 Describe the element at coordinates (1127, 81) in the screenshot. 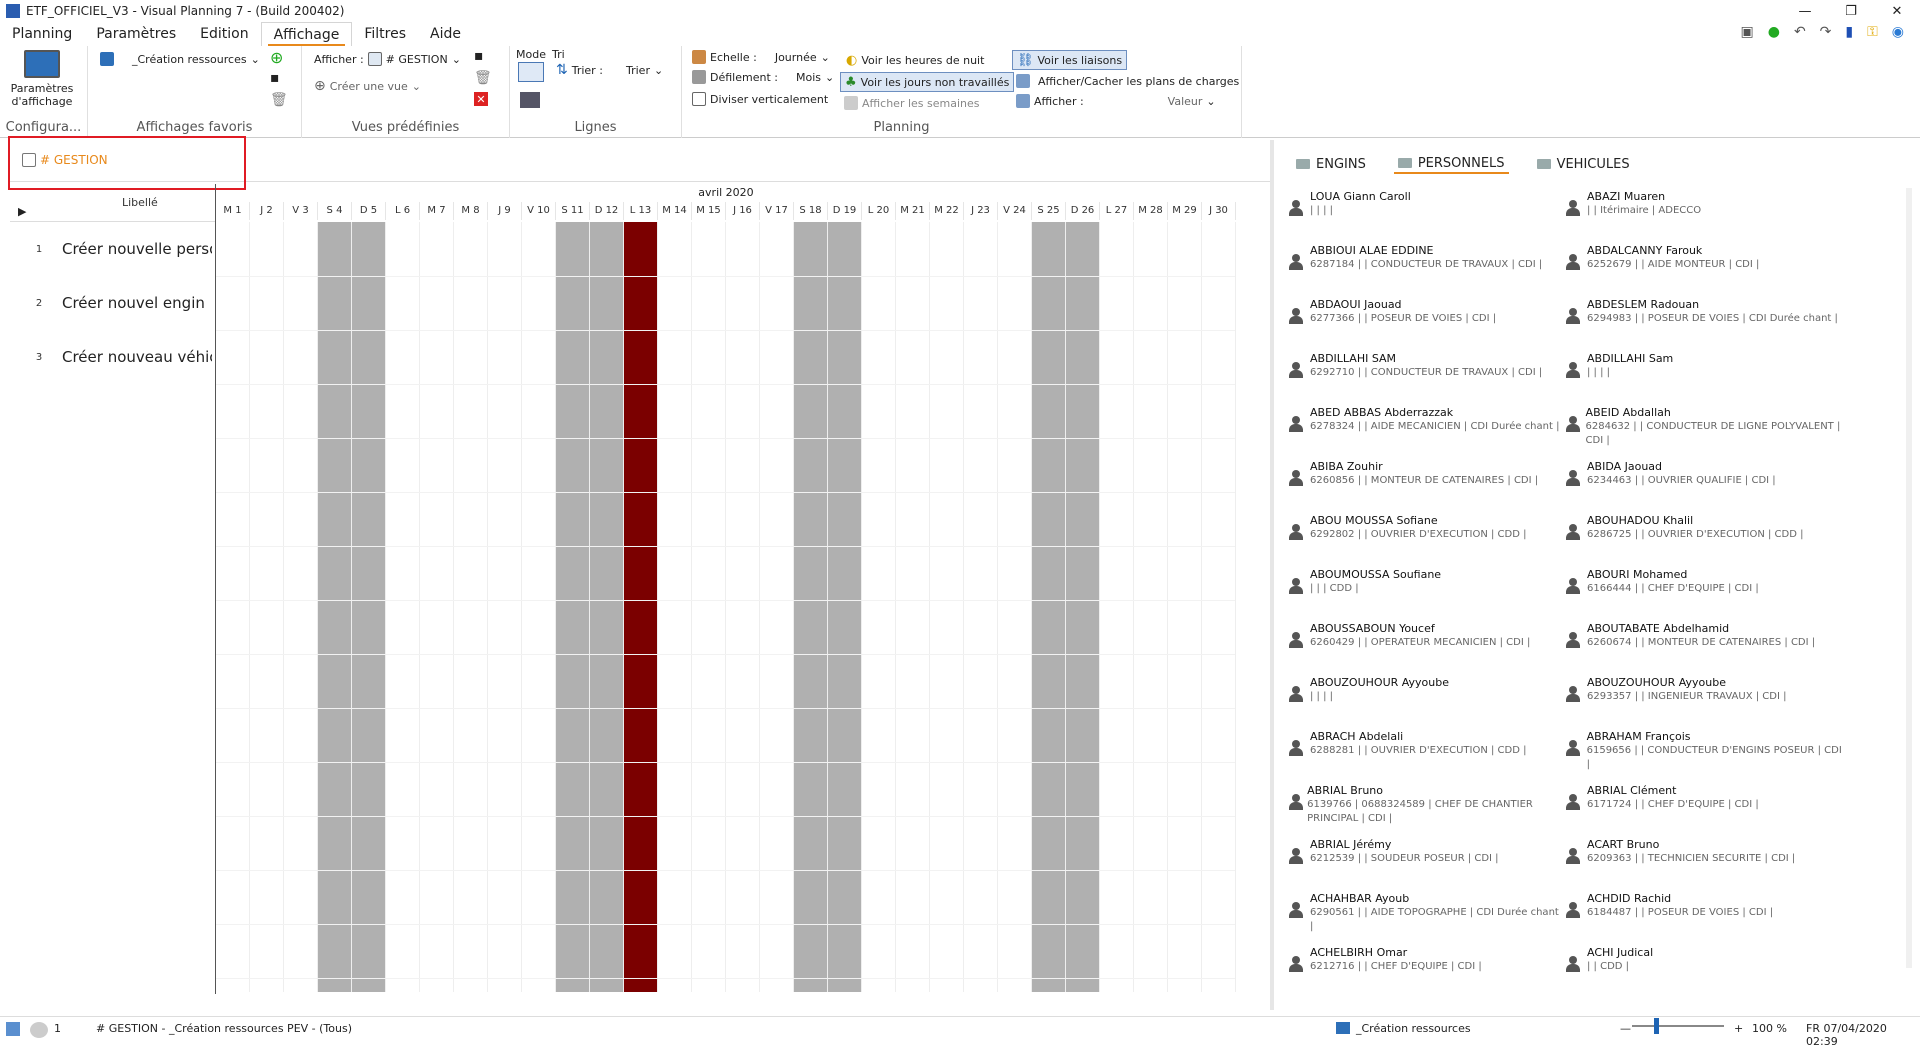

I see `load-plans-button: Afficher/Cacher les plans de charges` at that location.